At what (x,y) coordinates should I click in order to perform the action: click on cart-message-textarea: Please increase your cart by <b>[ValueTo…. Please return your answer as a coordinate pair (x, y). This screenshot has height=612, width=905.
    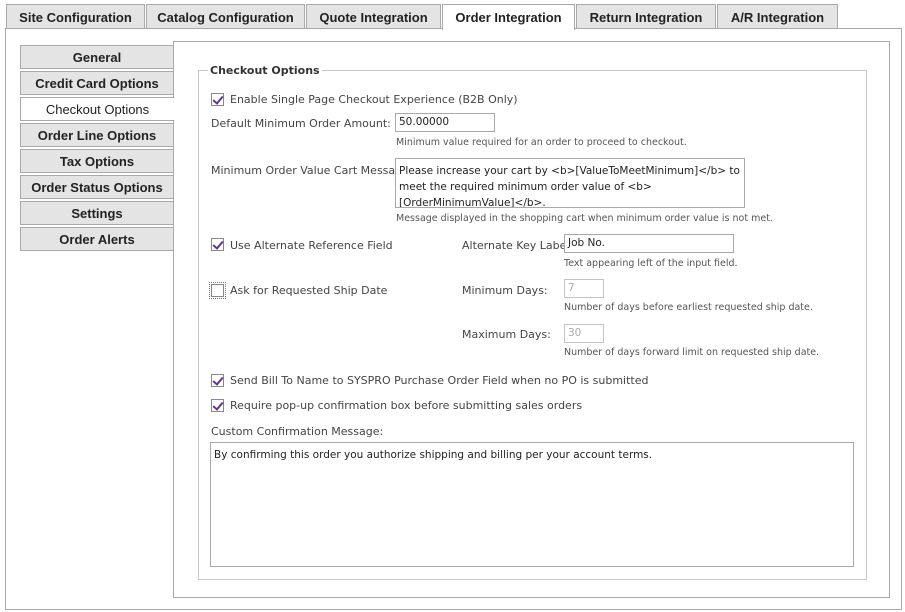
    Looking at the image, I should click on (570, 183).